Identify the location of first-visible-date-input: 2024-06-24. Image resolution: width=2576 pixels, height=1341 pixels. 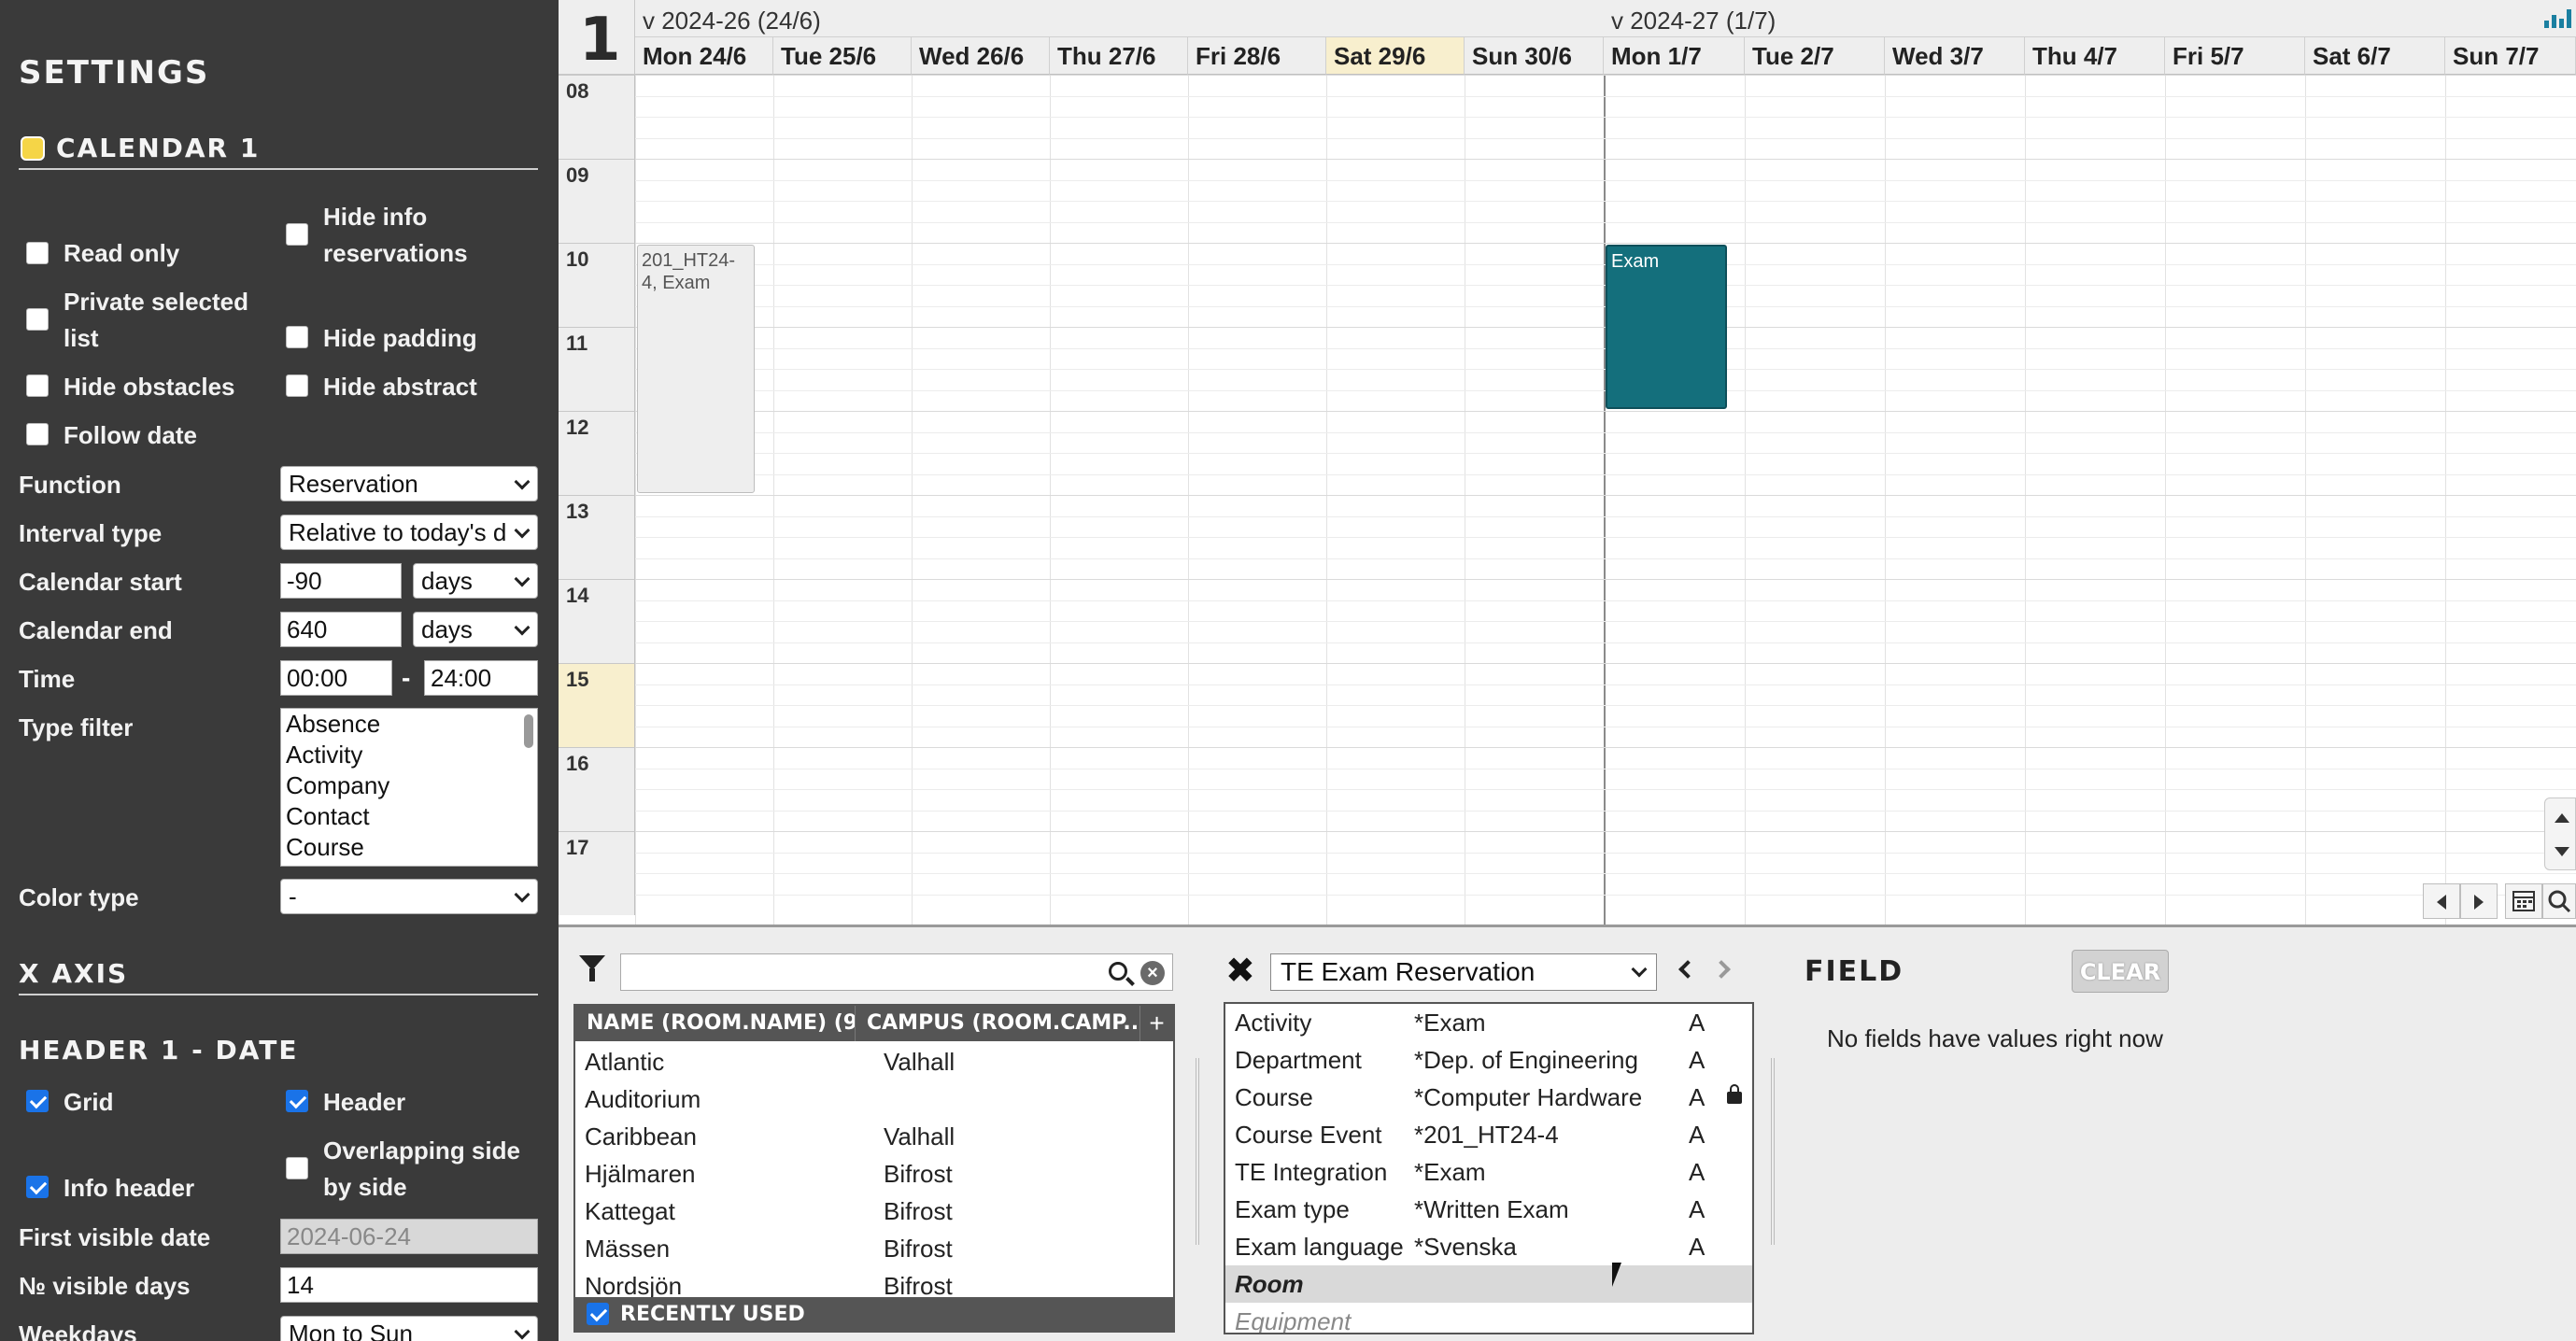
(409, 1237).